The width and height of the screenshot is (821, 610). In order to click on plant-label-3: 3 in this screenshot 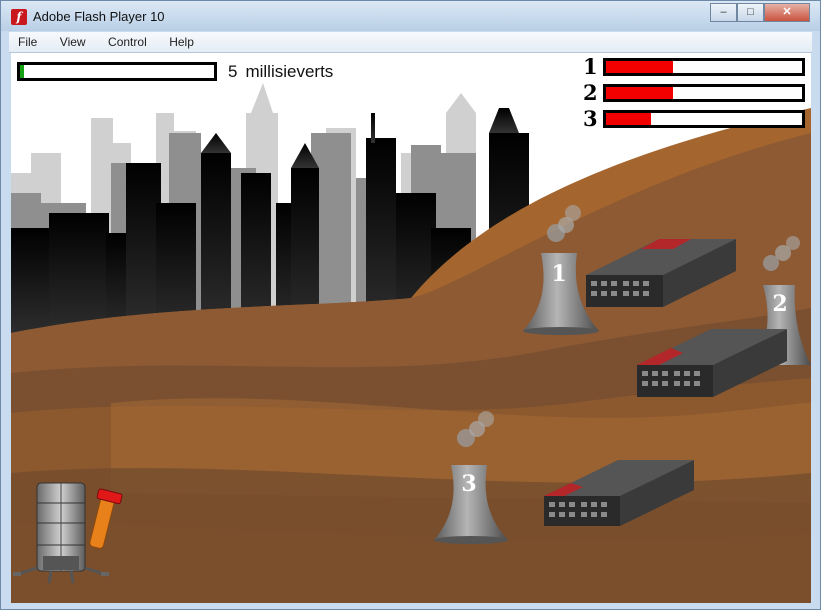, I will do `click(590, 118)`.